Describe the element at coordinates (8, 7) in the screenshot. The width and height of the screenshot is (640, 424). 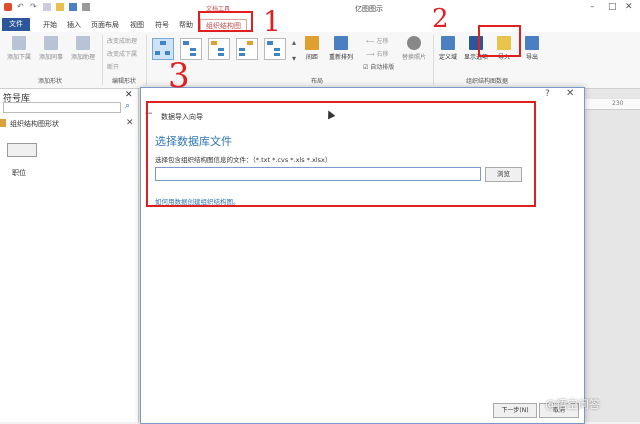
I see `app-logo-icon` at that location.